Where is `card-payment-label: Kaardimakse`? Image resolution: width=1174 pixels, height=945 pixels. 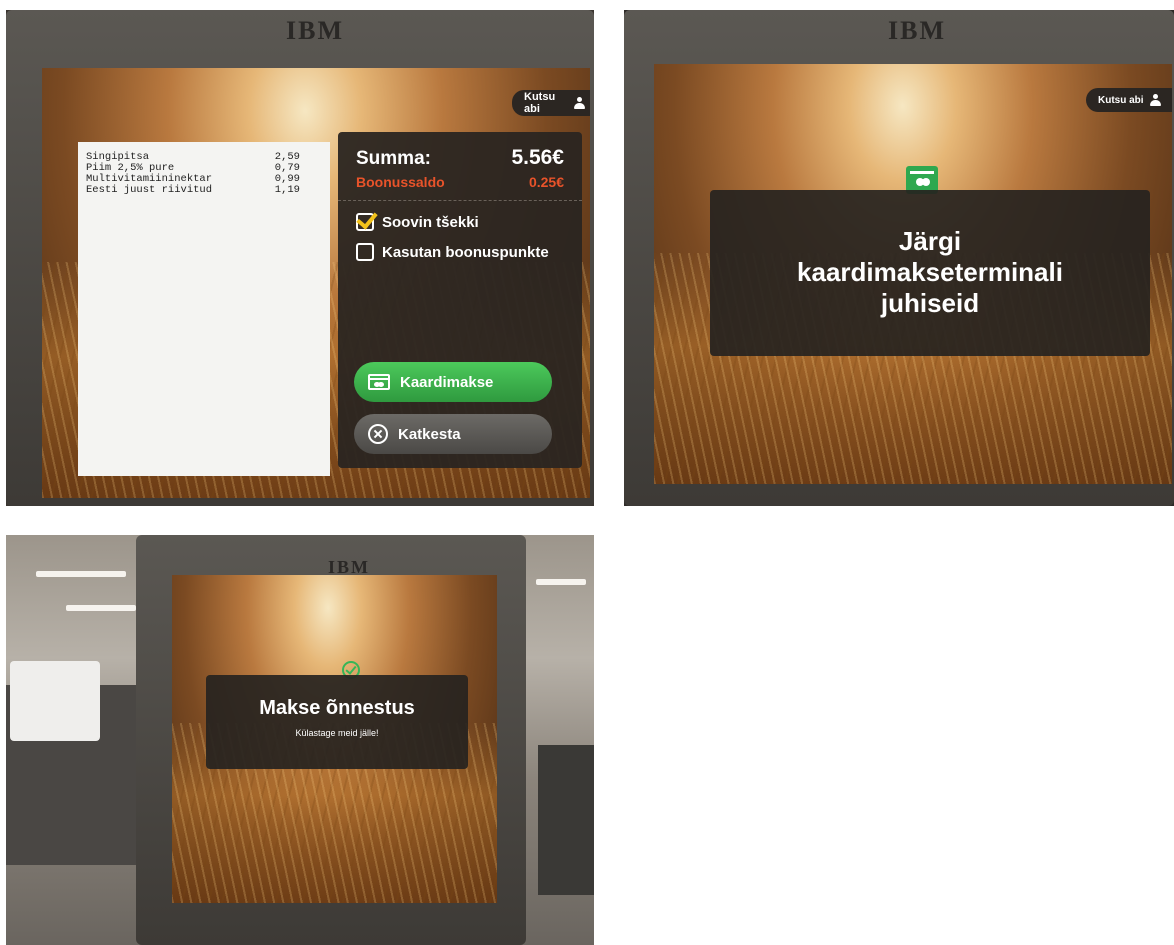 card-payment-label: Kaardimakse is located at coordinates (447, 382).